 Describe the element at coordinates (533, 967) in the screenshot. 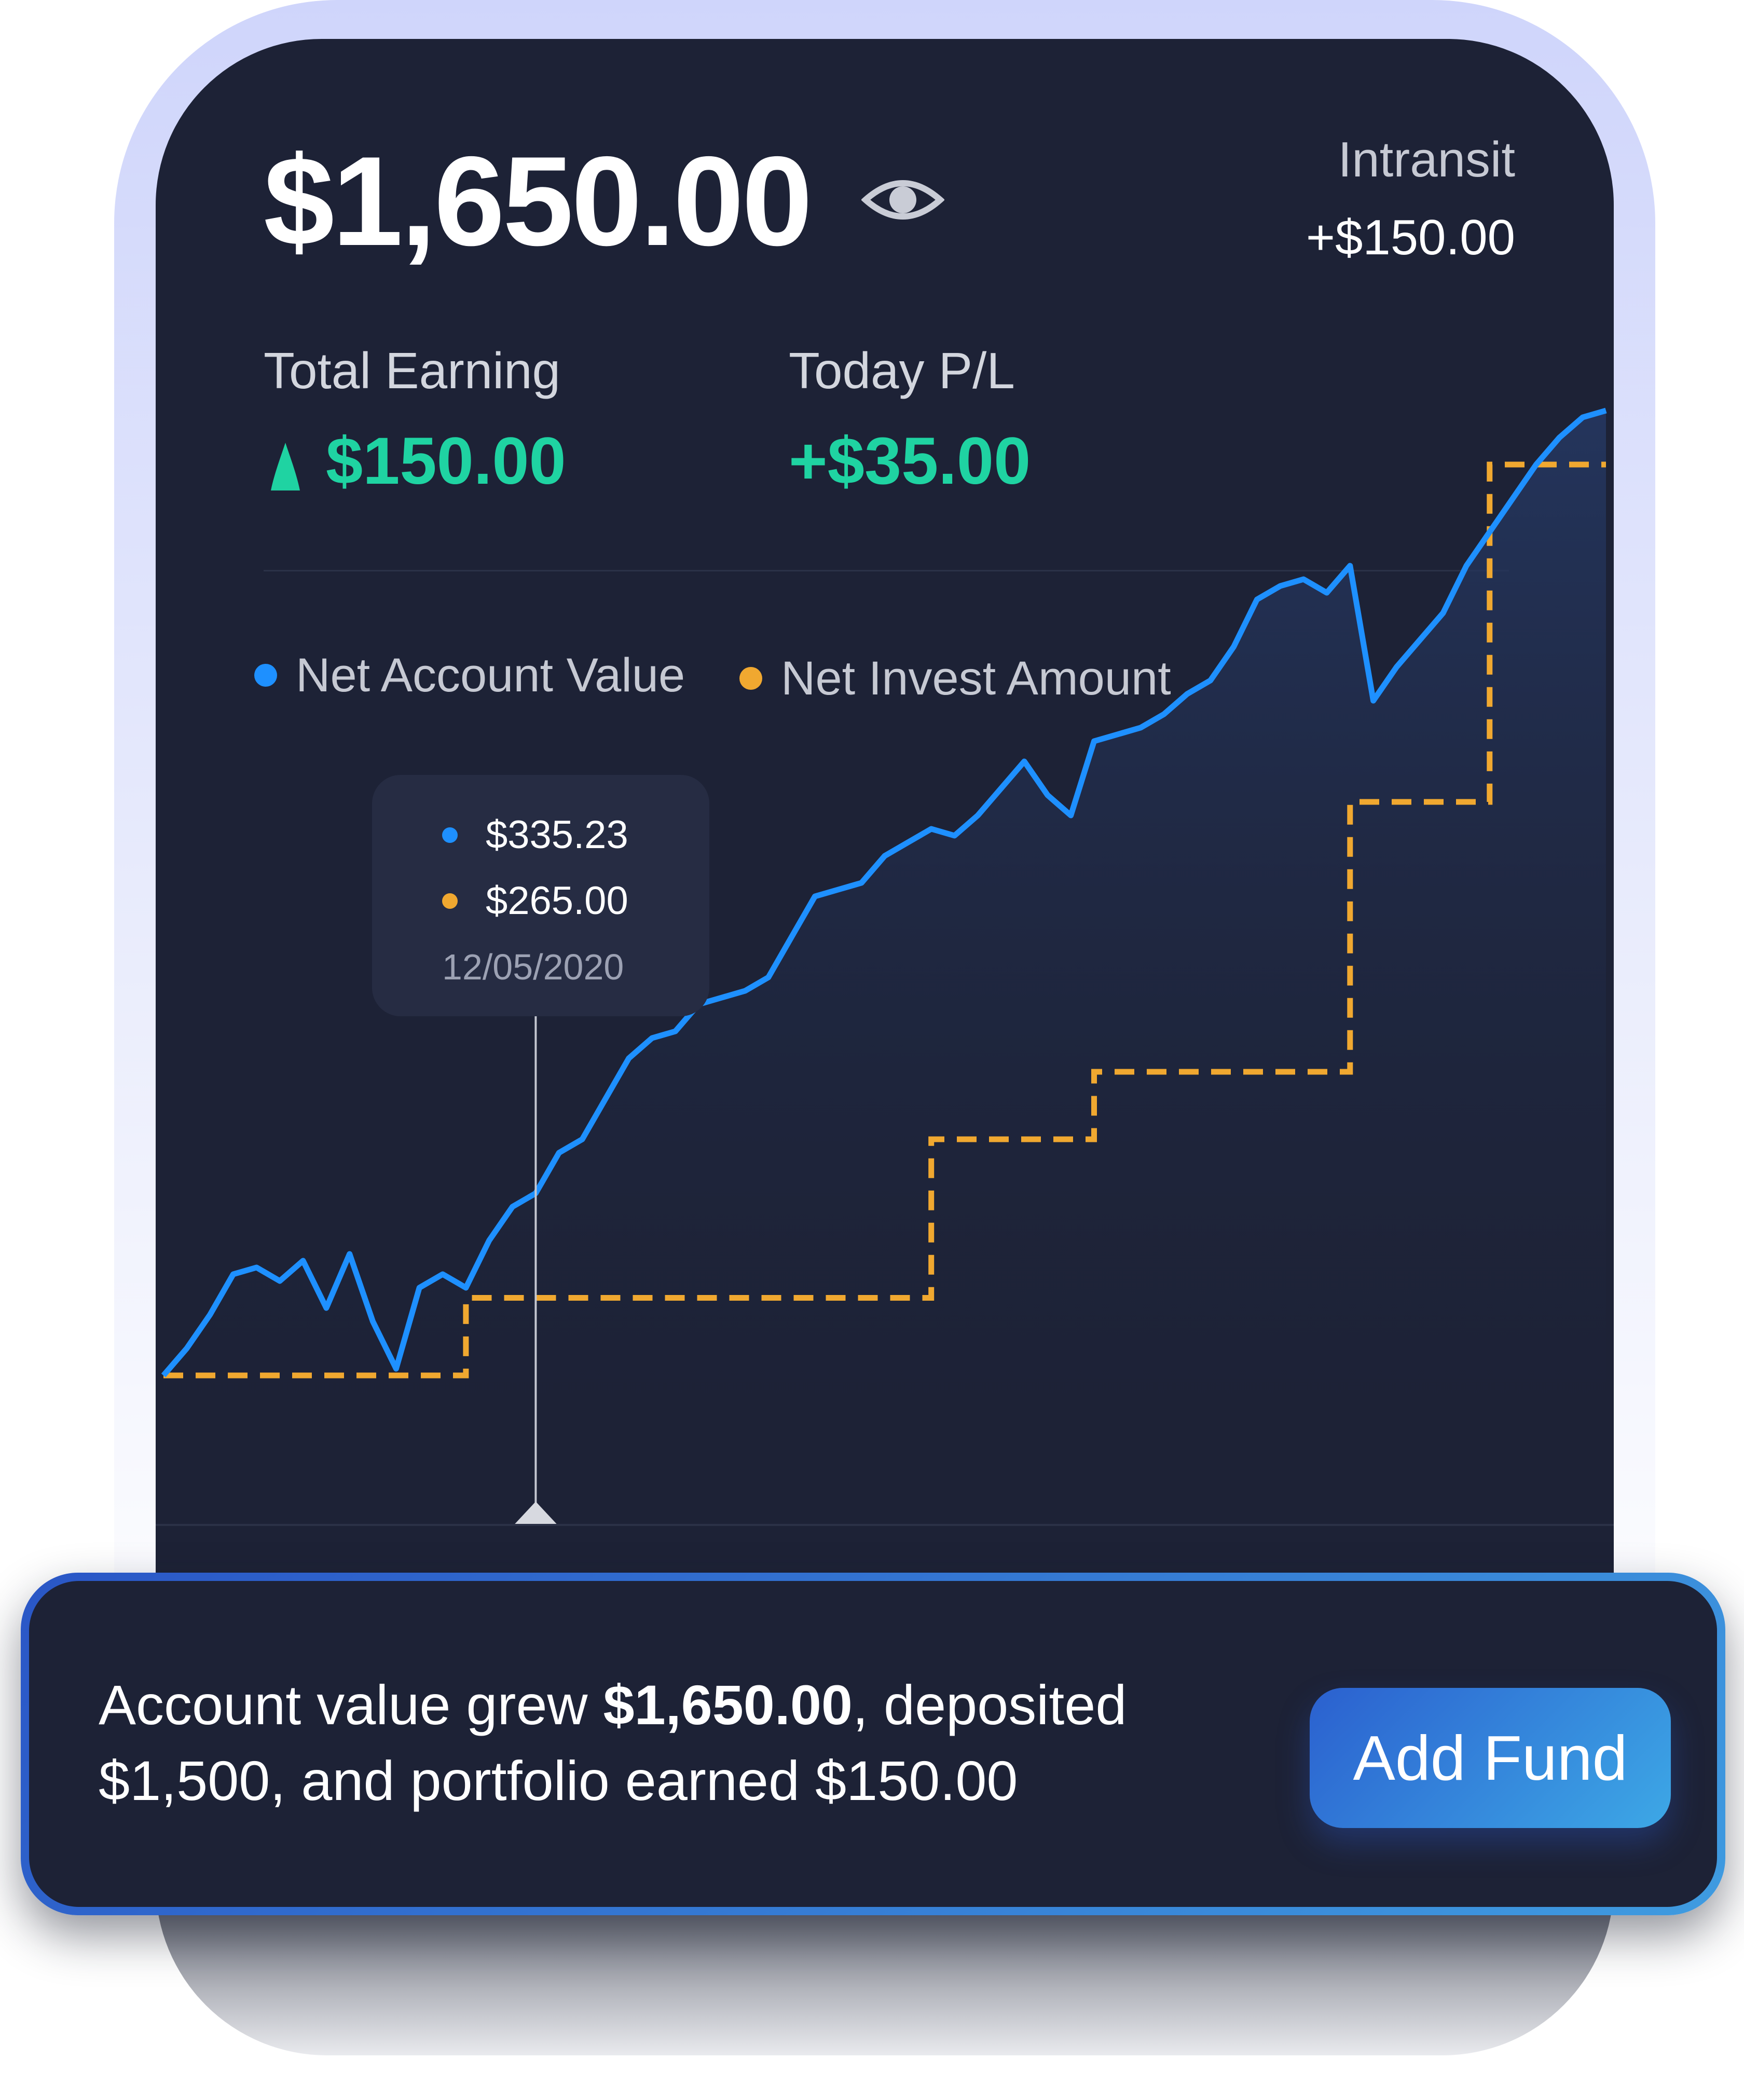

I see `tooltip-date: 12/05/2020` at that location.